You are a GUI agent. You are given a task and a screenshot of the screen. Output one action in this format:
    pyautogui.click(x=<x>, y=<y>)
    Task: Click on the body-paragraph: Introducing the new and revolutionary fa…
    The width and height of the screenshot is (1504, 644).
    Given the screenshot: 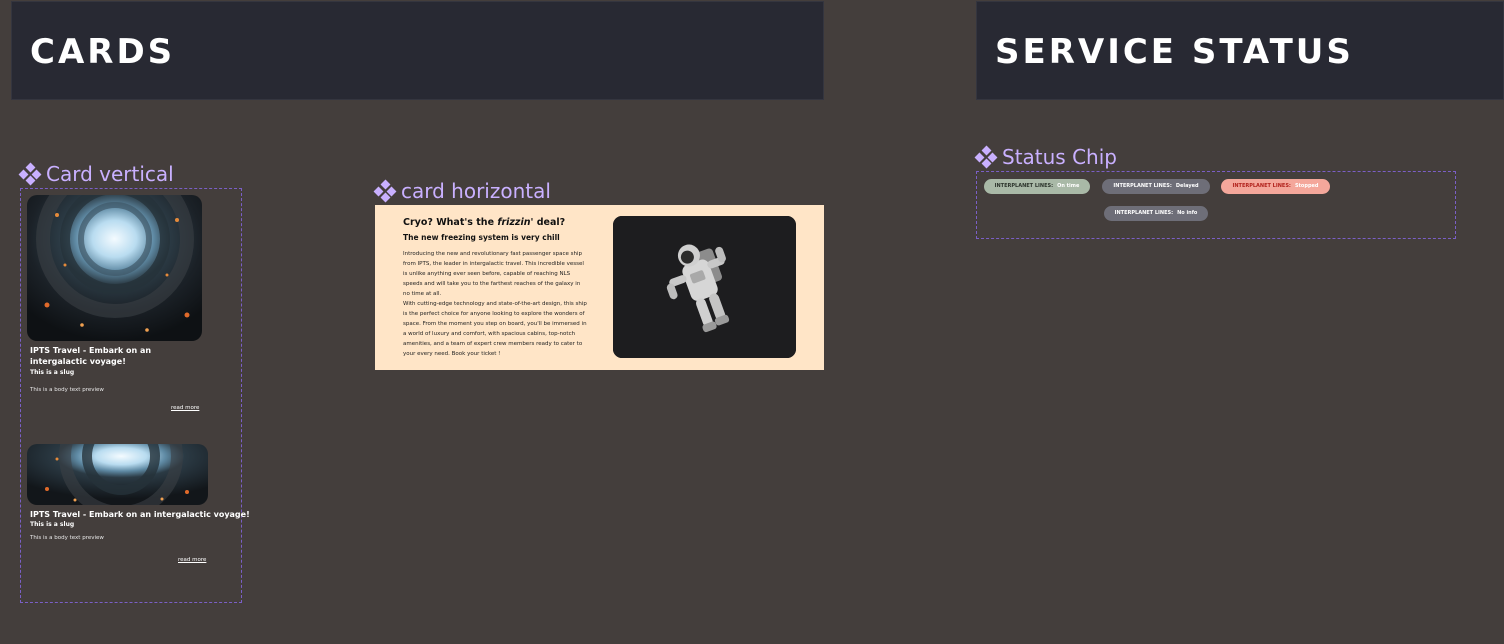 What is the action you would take?
    pyautogui.click(x=493, y=274)
    